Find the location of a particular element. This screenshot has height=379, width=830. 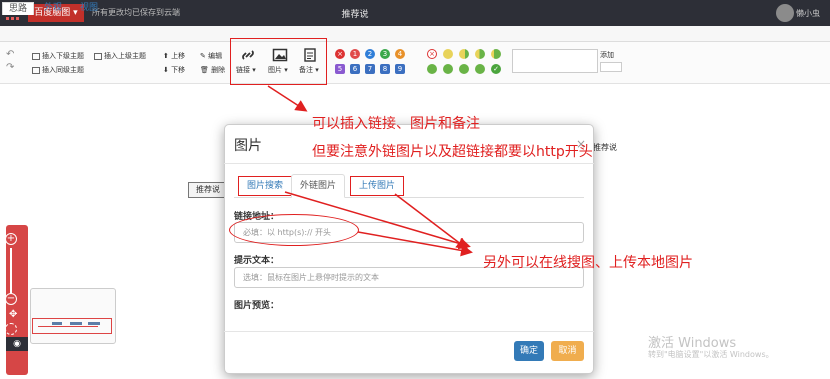

annotation-text-1: 可以插入链接、图片和备注 is located at coordinates (396, 124).